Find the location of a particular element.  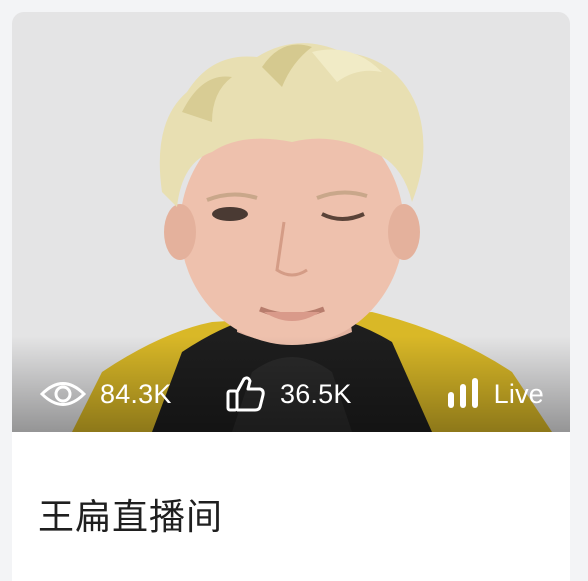

live-label: Live is located at coordinates (518, 393).